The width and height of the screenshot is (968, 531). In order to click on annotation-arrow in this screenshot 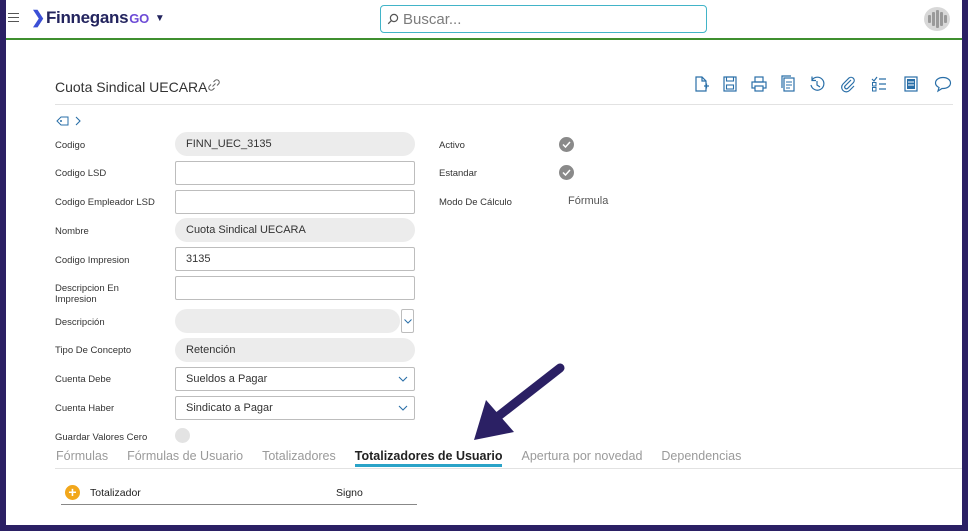, I will do `click(519, 401)`.